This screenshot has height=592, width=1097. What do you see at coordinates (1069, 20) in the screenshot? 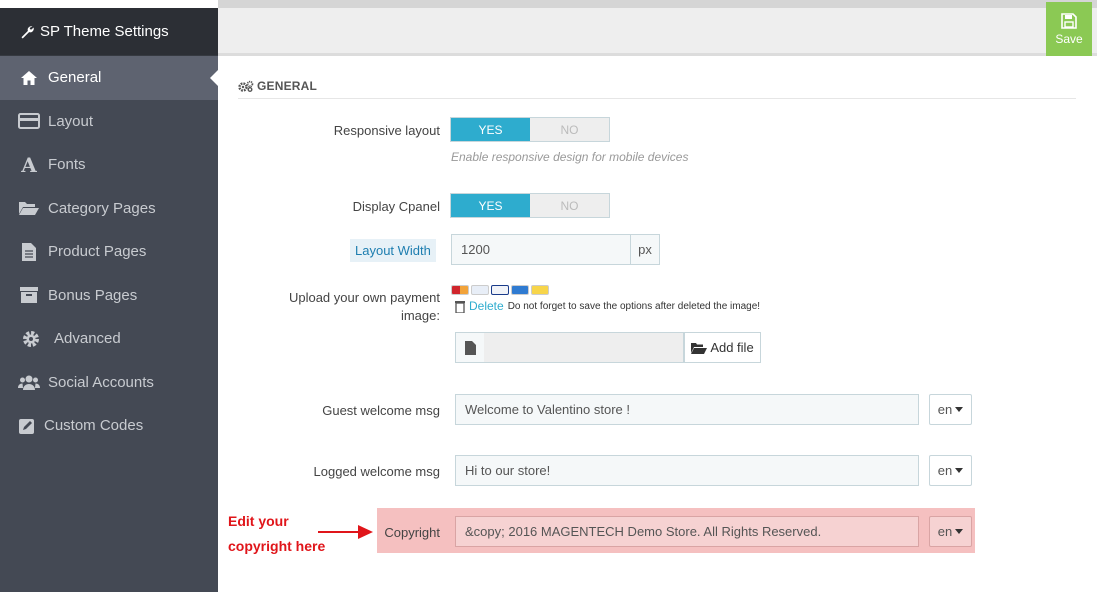
I see `floppy-disk-icon` at bounding box center [1069, 20].